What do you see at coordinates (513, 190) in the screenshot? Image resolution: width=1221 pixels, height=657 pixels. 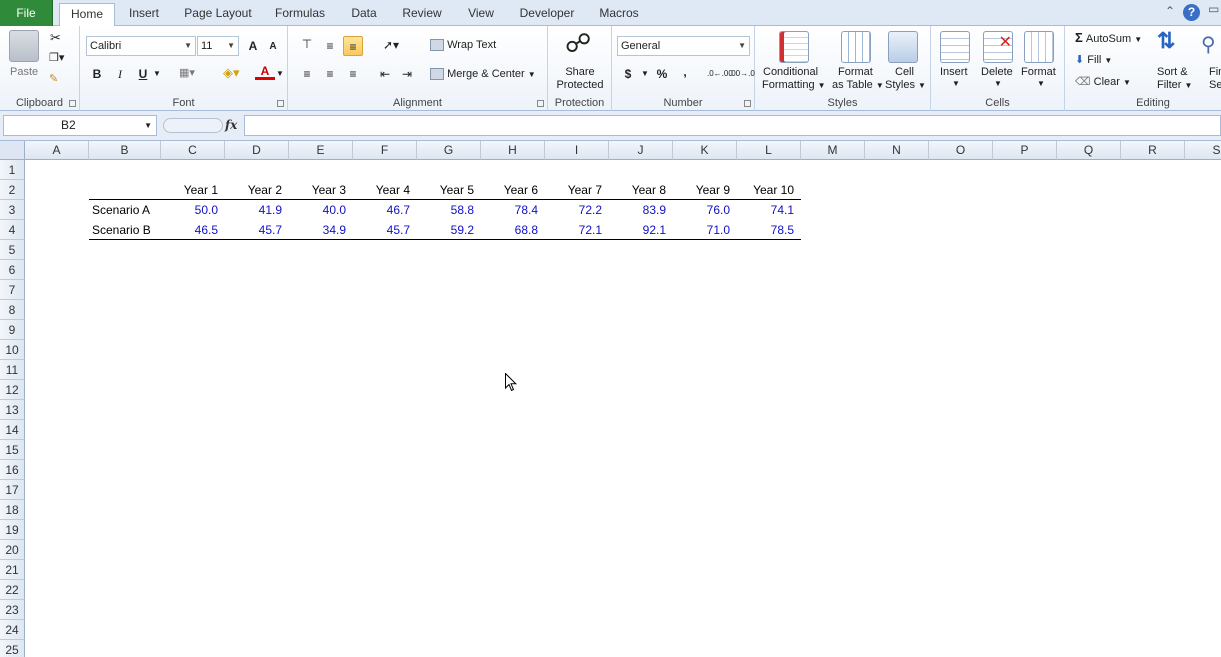 I see `table-header-cell: Year 6` at bounding box center [513, 190].